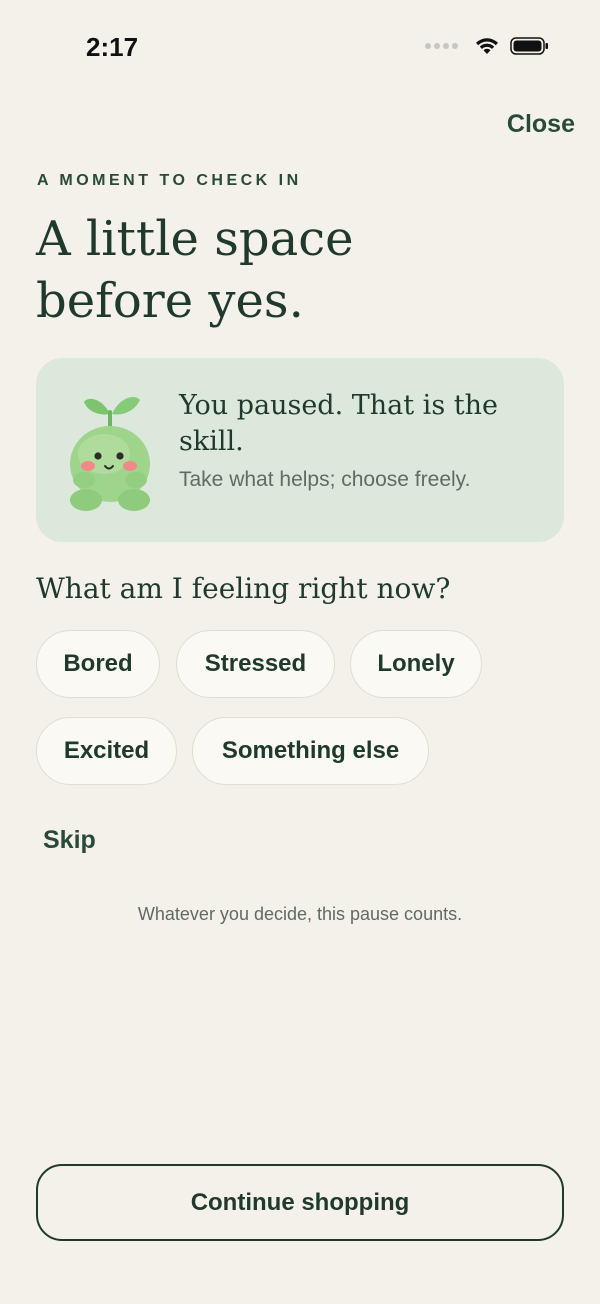 This screenshot has height=1304, width=600. Describe the element at coordinates (243, 588) in the screenshot. I see `feeling-question: What am I feeling right now?` at that location.